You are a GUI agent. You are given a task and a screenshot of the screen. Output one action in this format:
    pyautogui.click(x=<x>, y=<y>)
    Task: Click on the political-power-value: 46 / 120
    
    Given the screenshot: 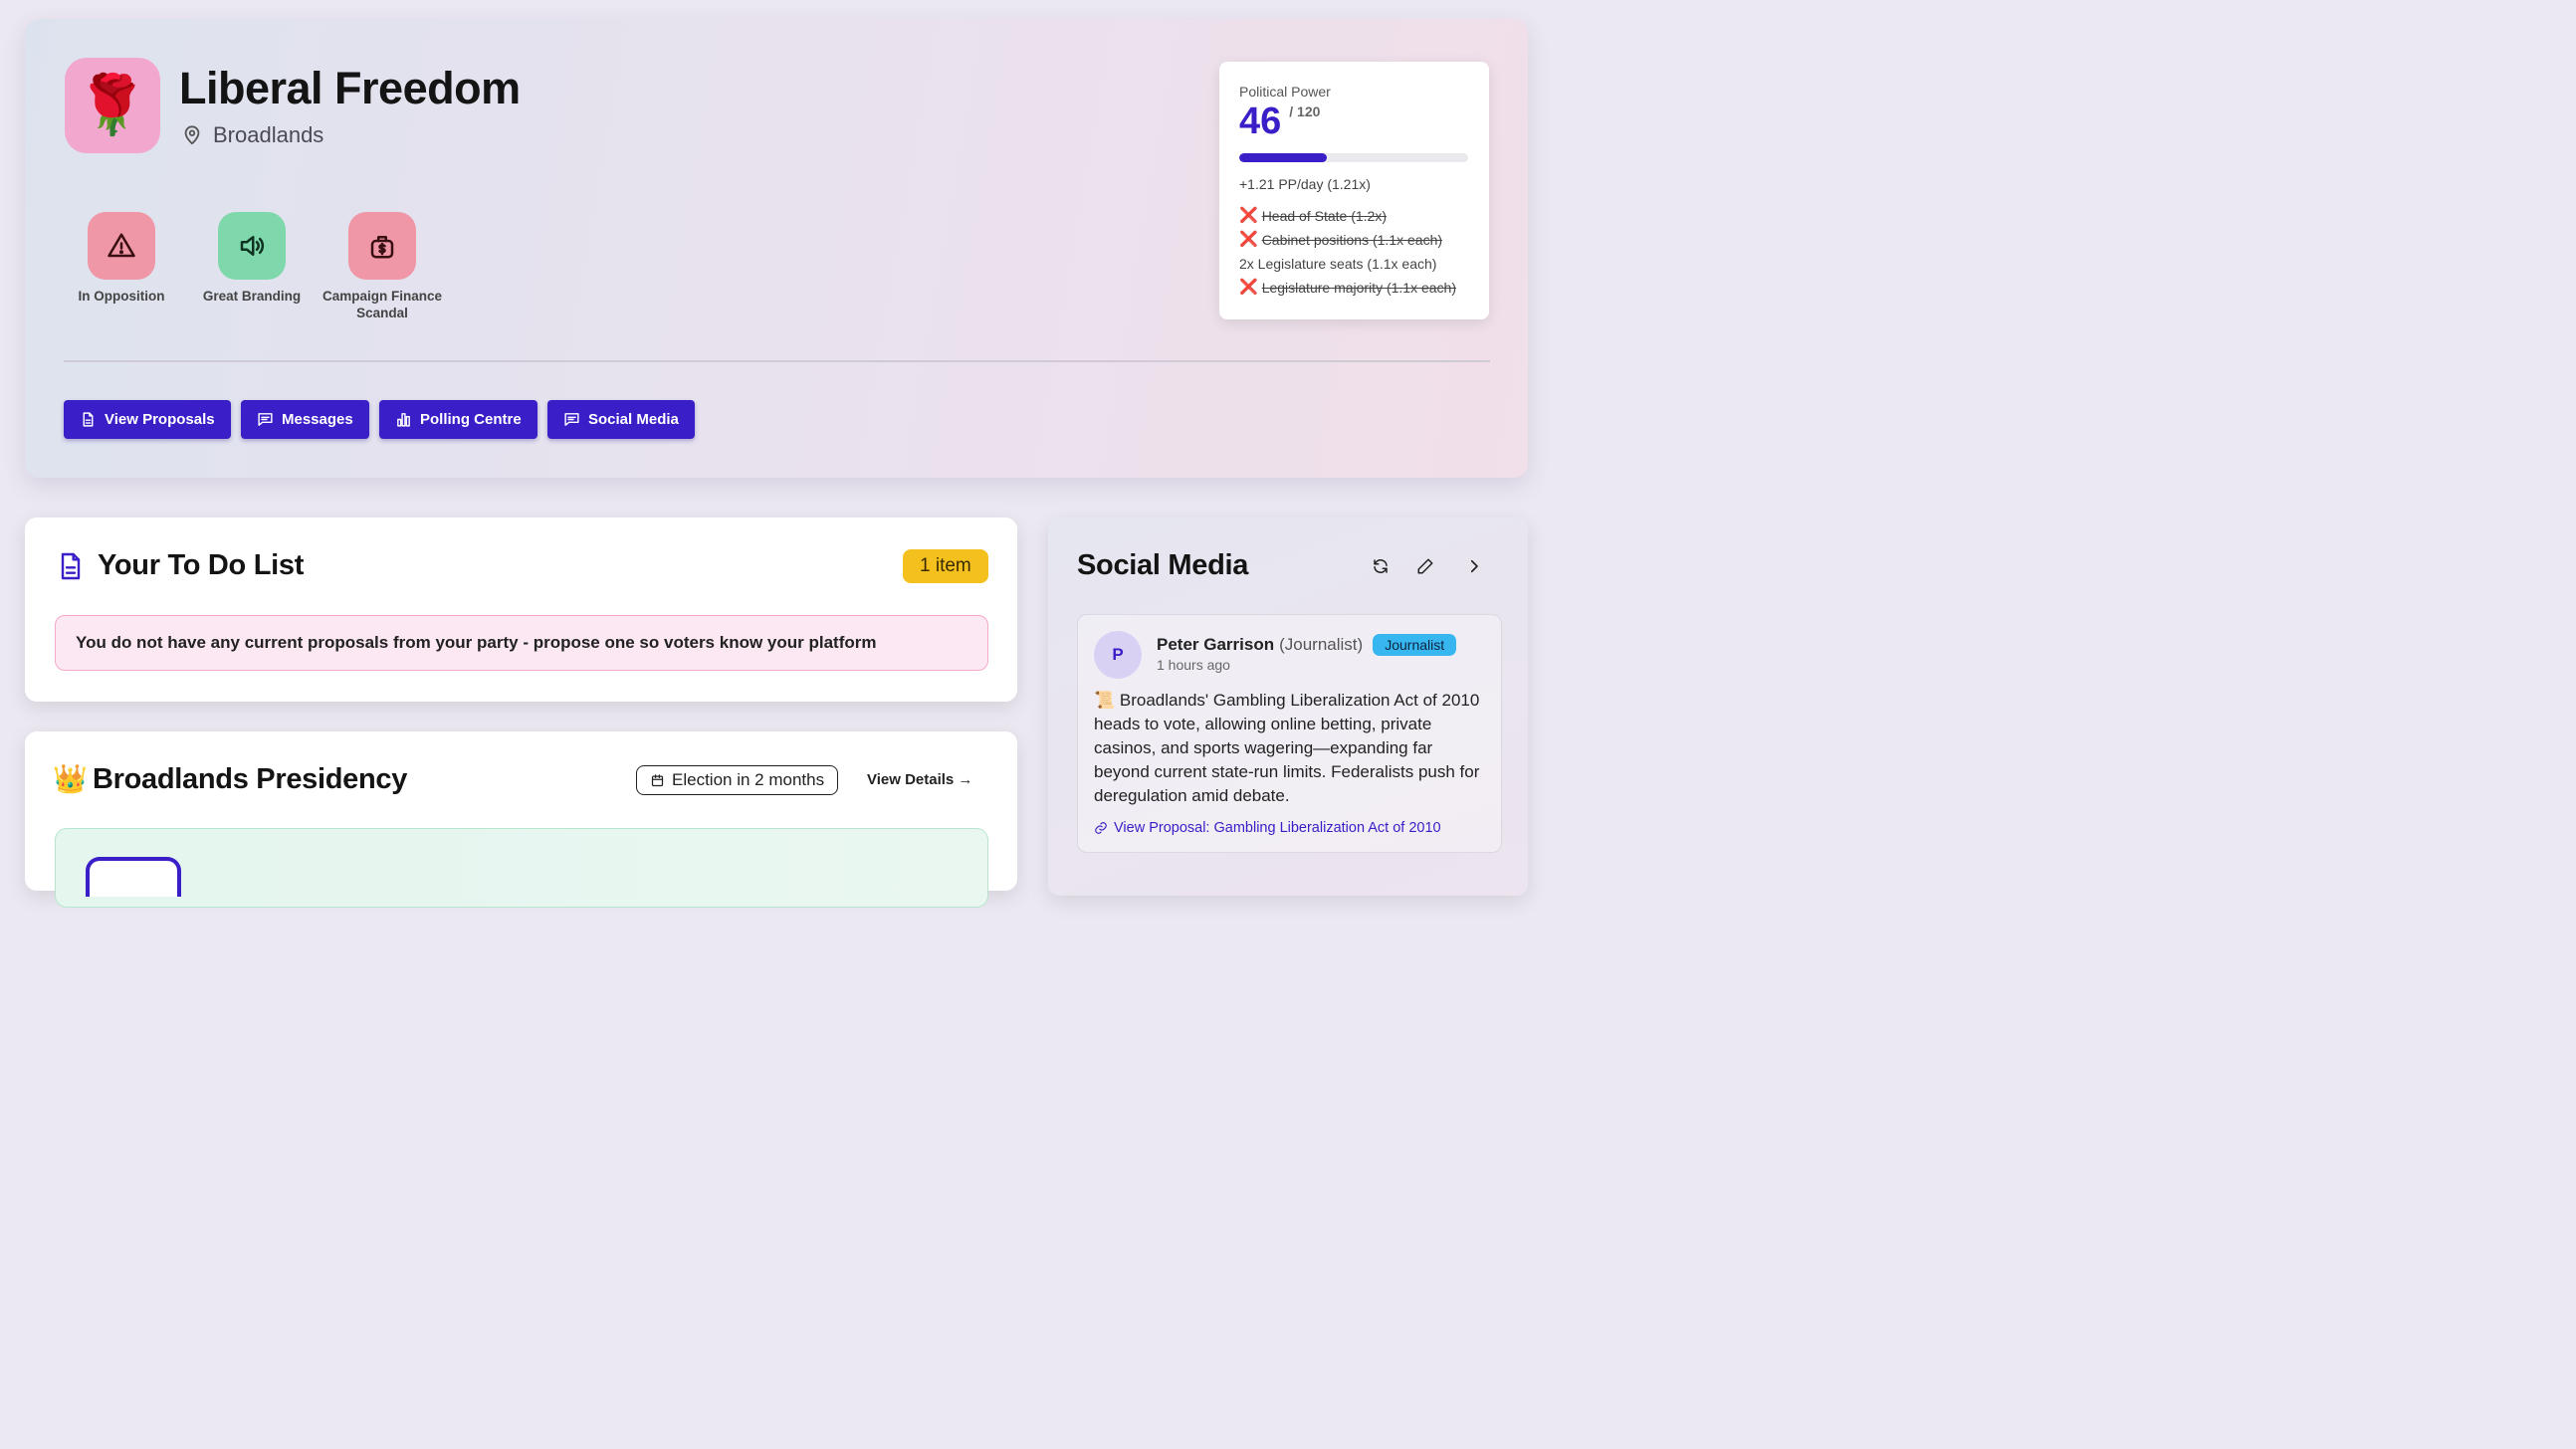 What is the action you would take?
    pyautogui.click(x=1354, y=122)
    